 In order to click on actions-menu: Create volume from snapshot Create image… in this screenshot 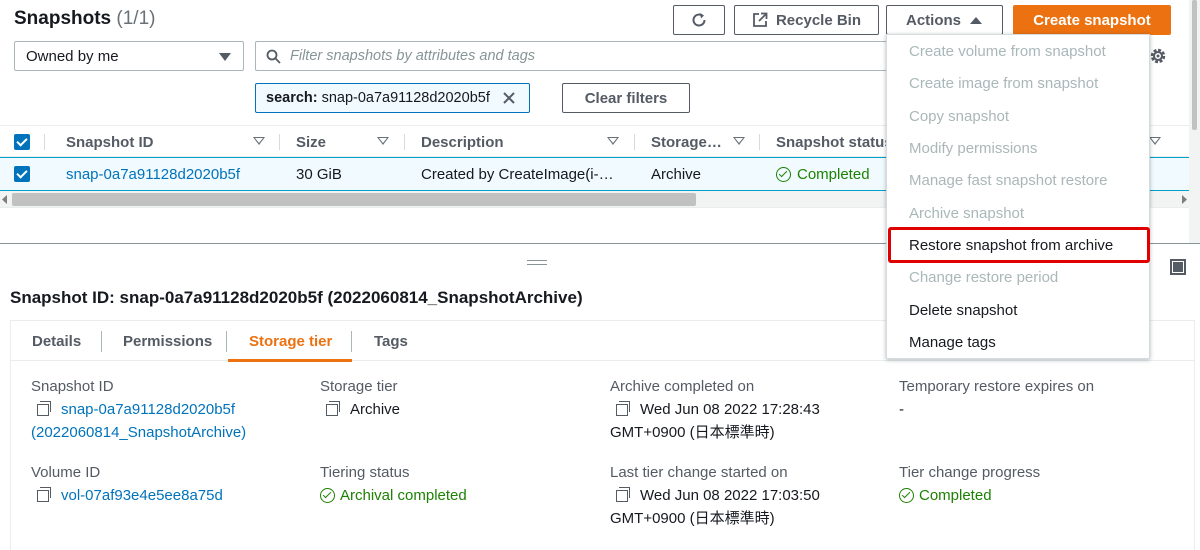, I will do `click(1018, 196)`.